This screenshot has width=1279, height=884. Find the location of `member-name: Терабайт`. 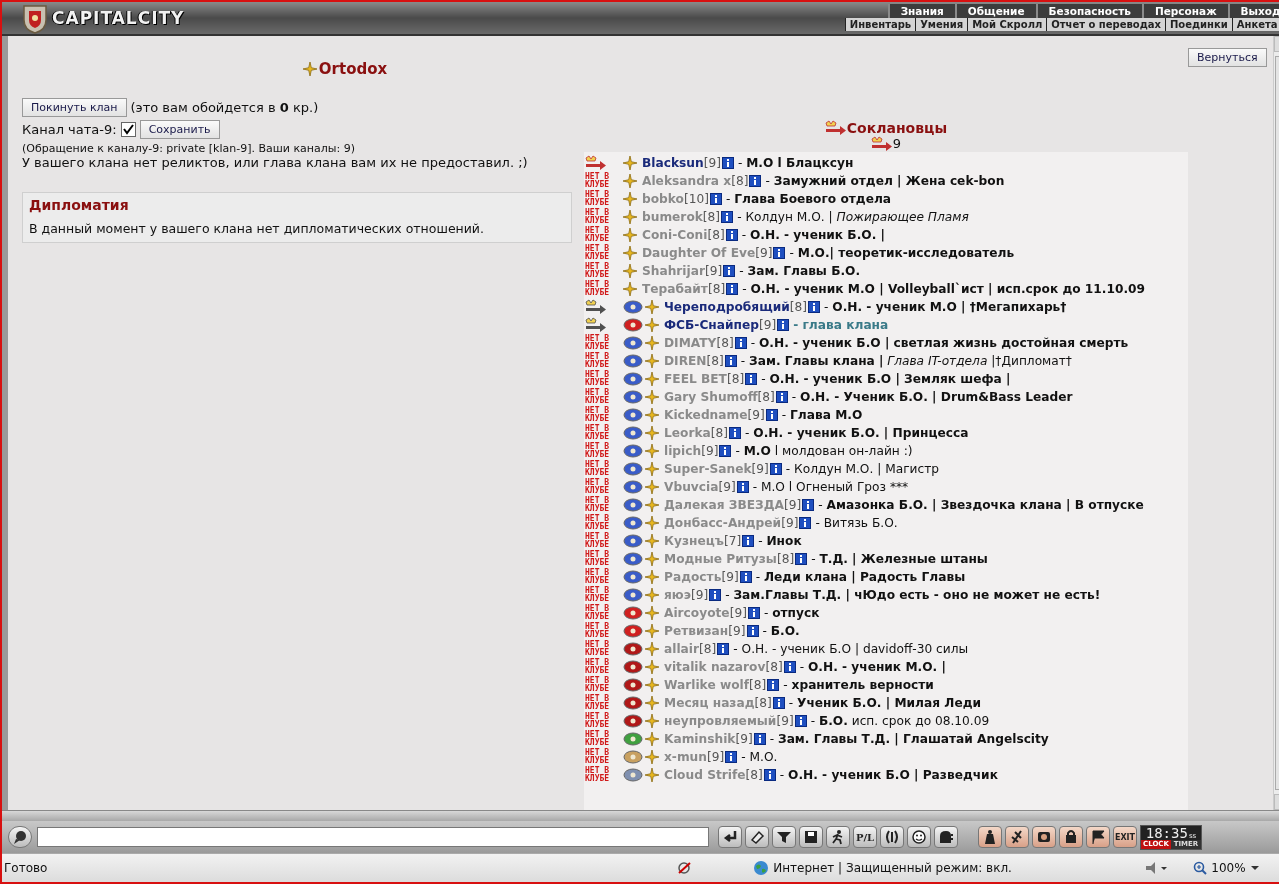

member-name: Терабайт is located at coordinates (675, 289).